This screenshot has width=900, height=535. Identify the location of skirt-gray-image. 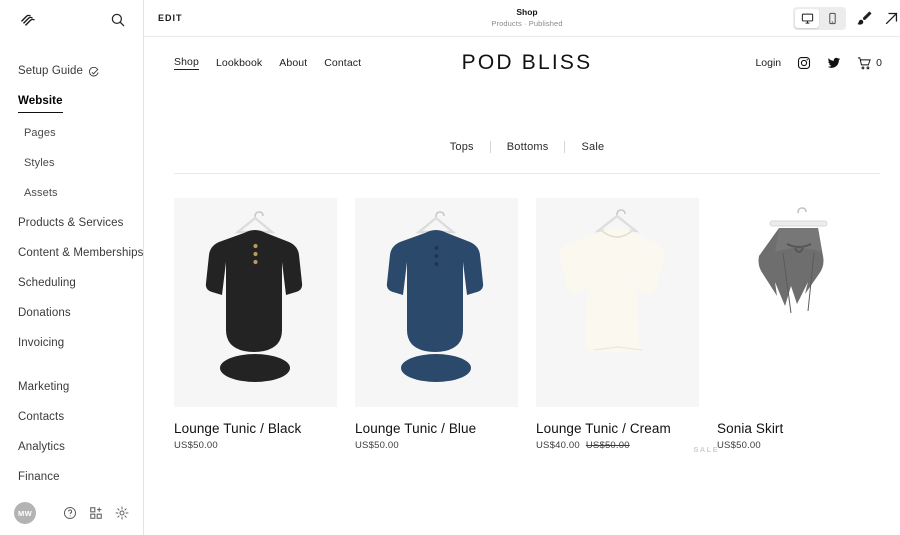
(798, 302).